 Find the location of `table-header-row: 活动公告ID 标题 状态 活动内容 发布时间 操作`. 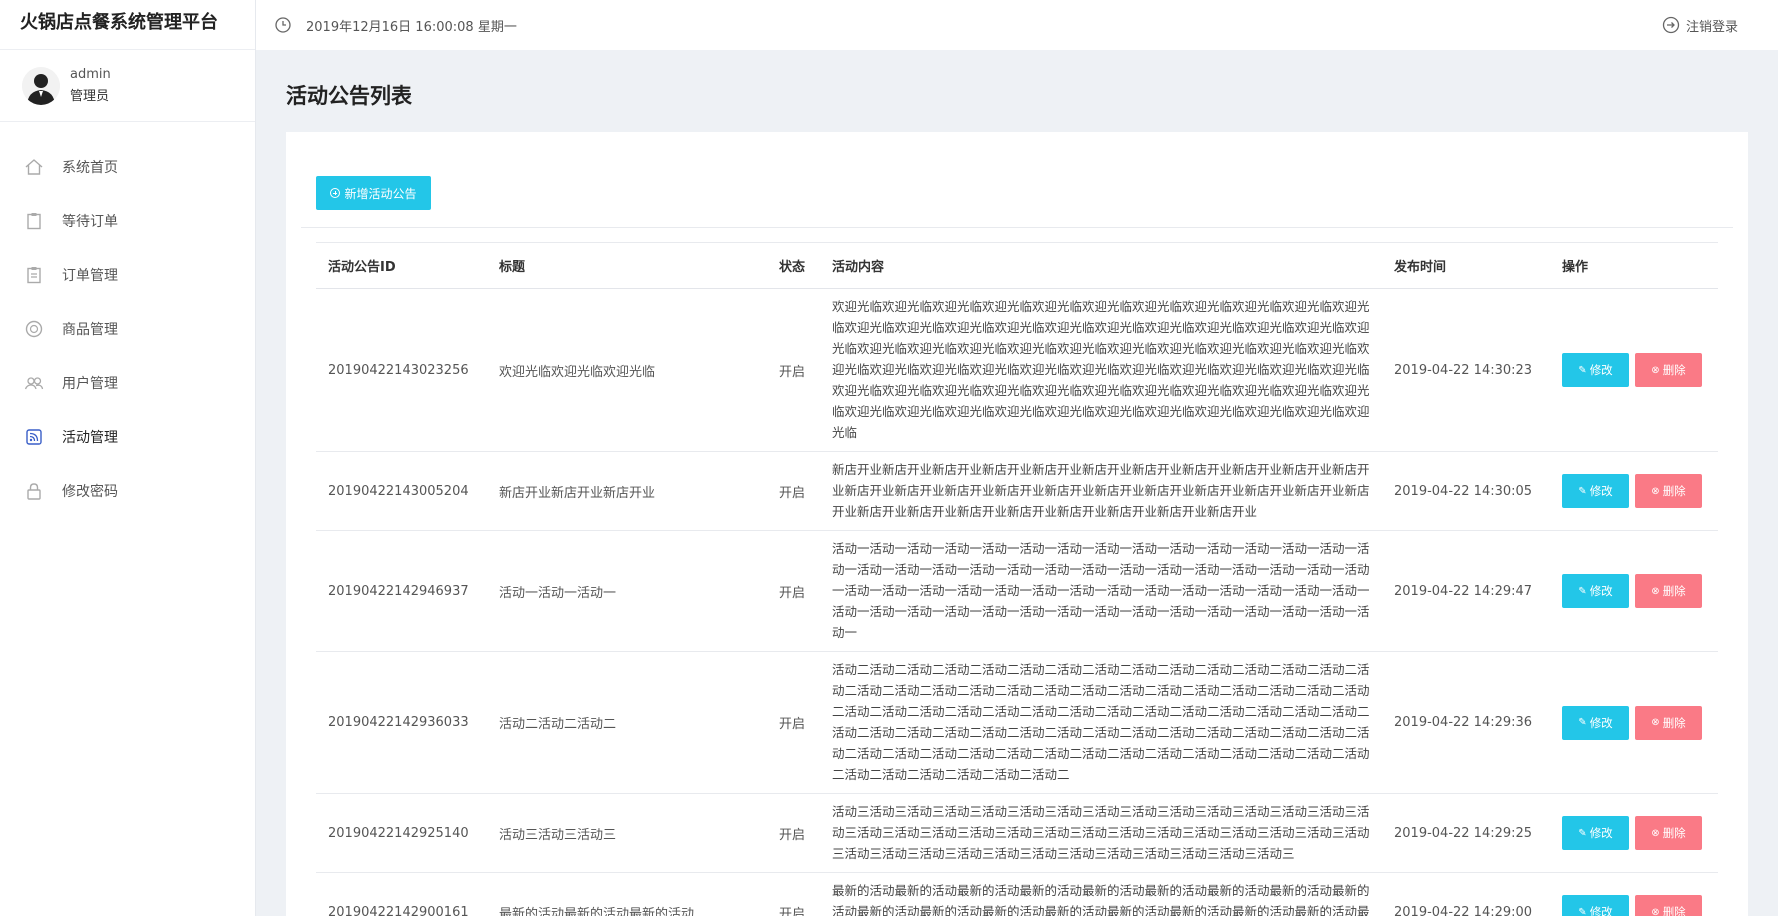

table-header-row: 活动公告ID 标题 状态 活动内容 发布时间 操作 is located at coordinates (1017, 265).